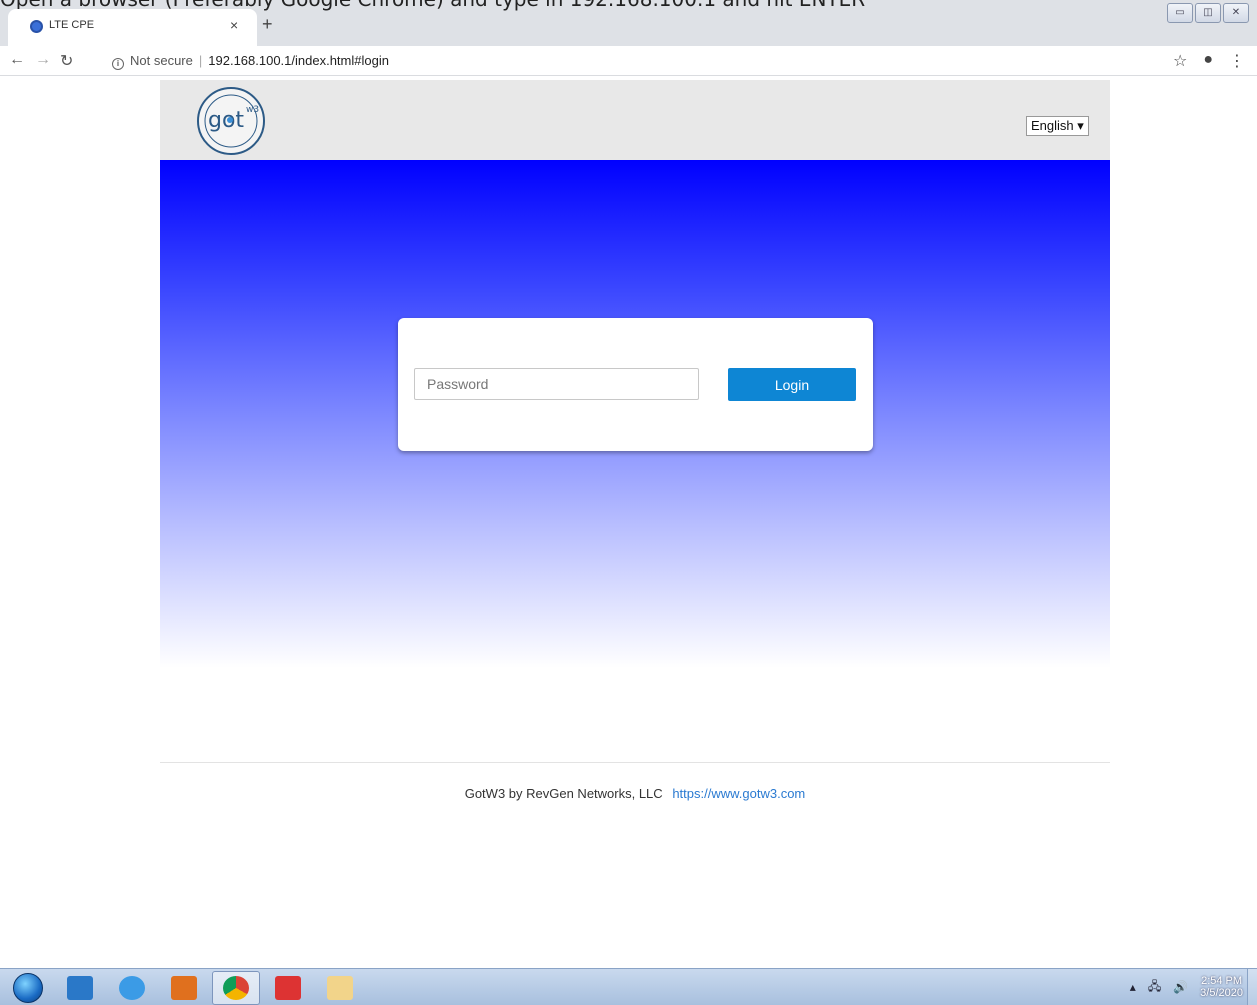 This screenshot has height=1005, width=1257. Describe the element at coordinates (635, 762) in the screenshot. I see `footer-divider` at that location.